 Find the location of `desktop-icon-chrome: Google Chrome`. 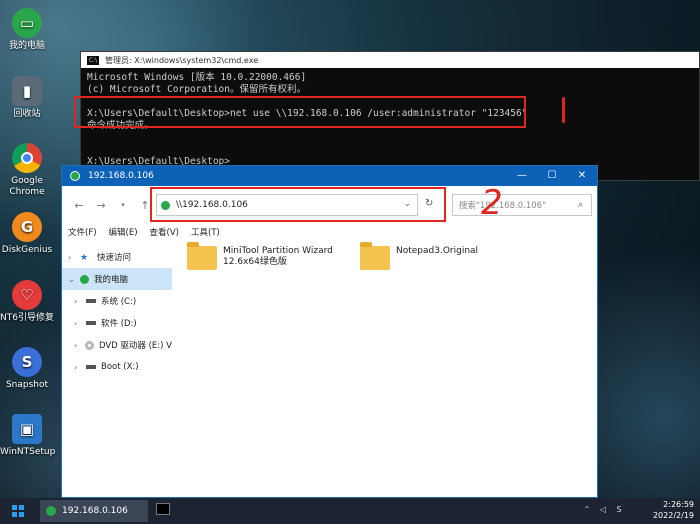

desktop-icon-chrome: Google Chrome is located at coordinates (27, 170).